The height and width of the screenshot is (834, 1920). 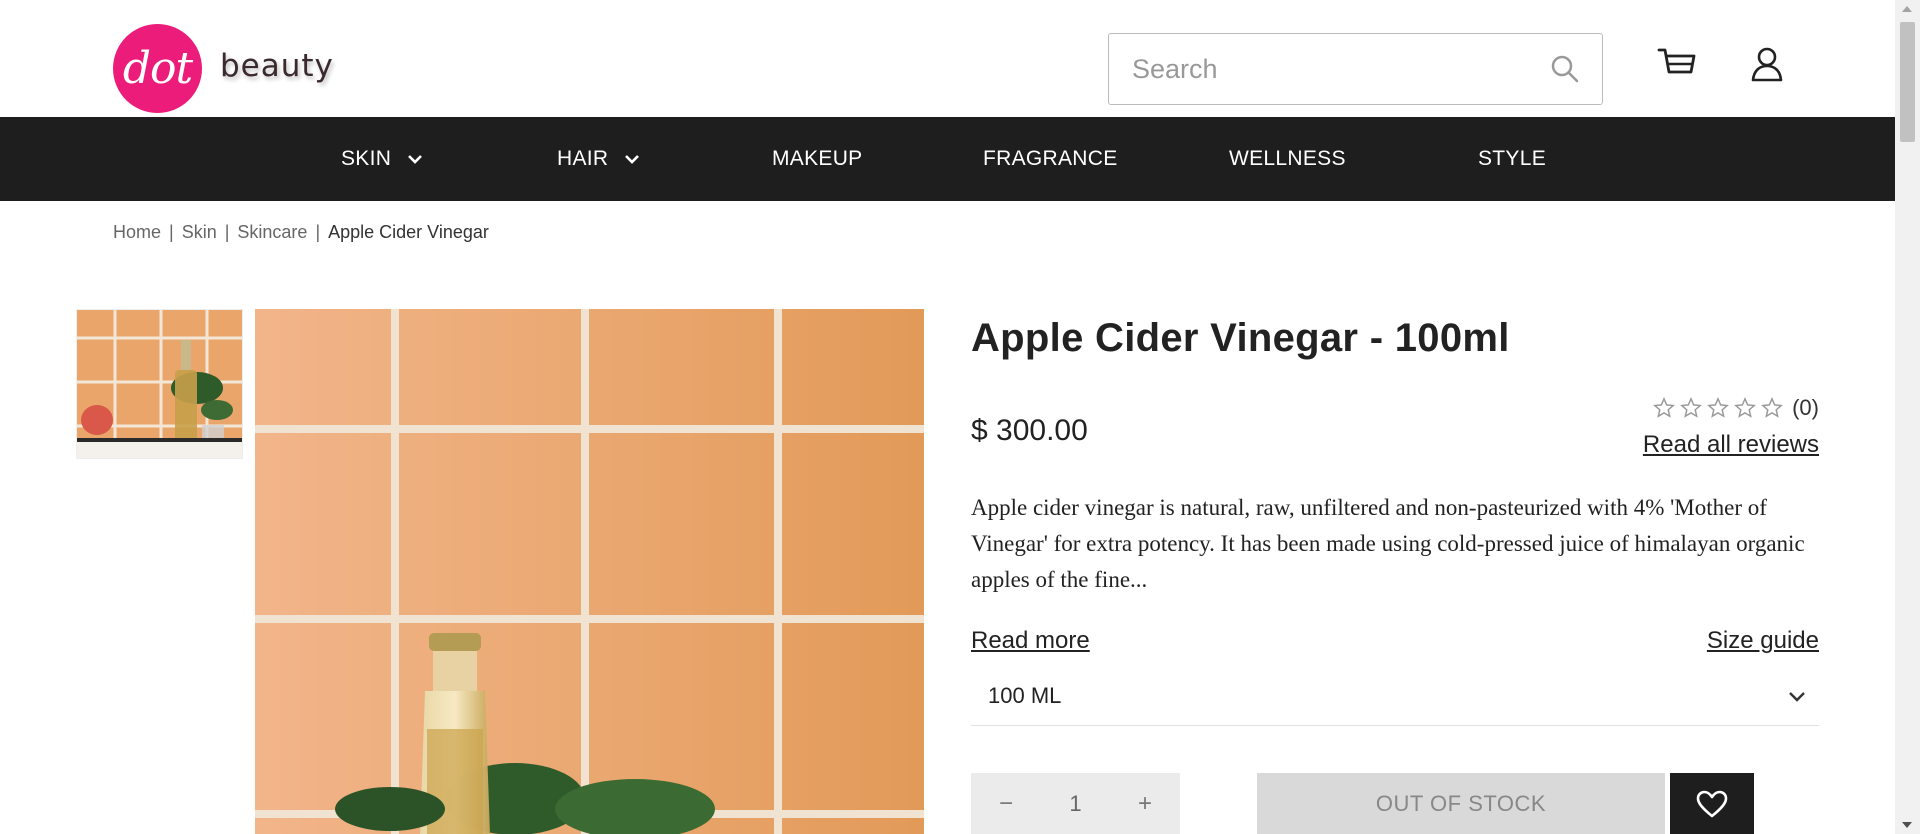 What do you see at coordinates (583, 158) in the screenshot?
I see `nav-item-label: HAIR` at bounding box center [583, 158].